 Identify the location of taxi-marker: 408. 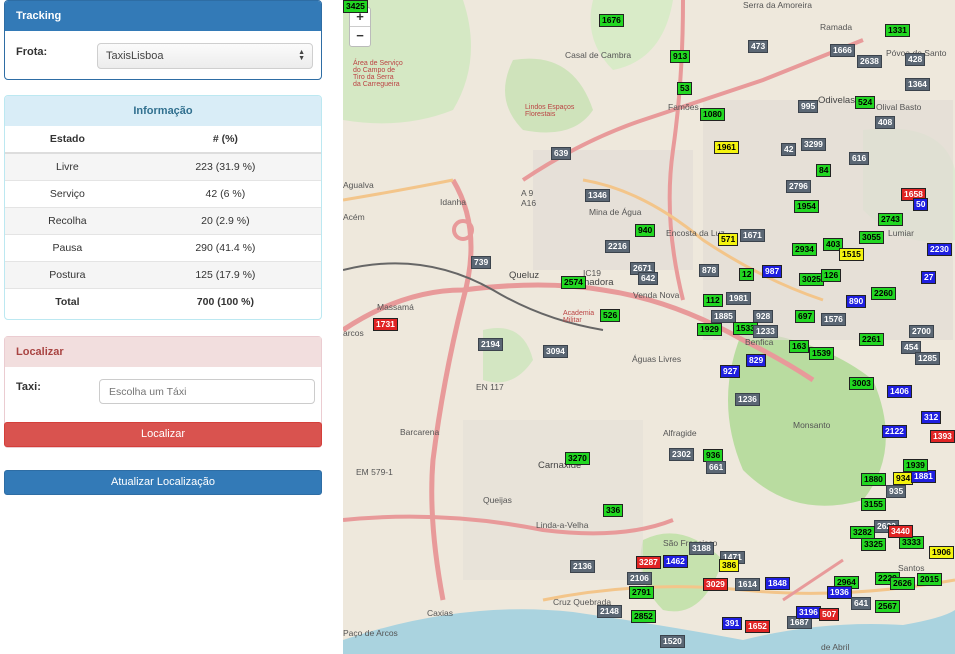
(885, 122).